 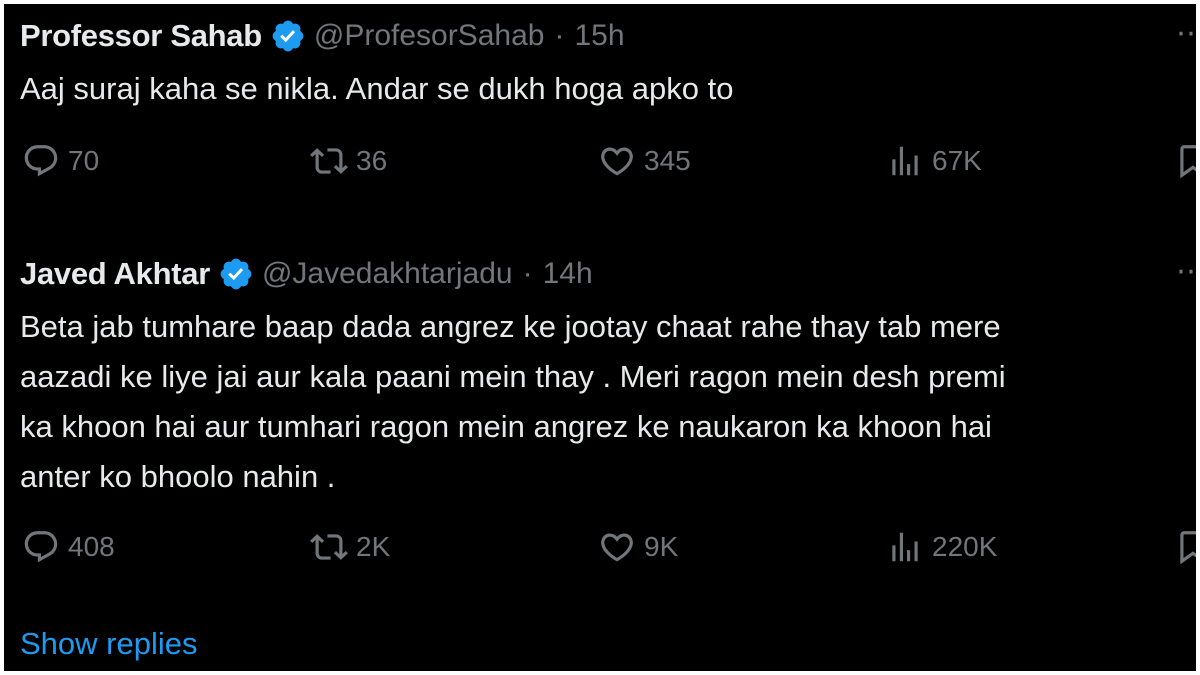 I want to click on tweet-2-actions: 408 2K 9K 220K, so click(x=600, y=550).